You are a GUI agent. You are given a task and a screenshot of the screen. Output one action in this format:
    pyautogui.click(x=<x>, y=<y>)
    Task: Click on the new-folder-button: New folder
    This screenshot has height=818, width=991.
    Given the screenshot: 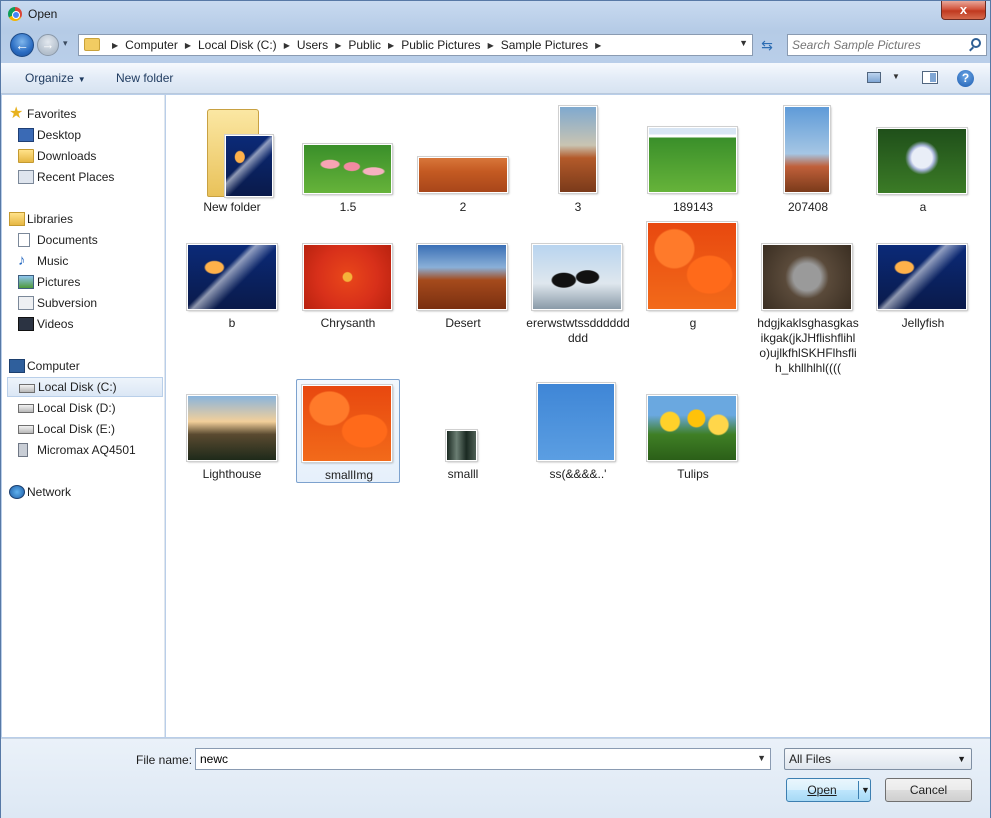 What is the action you would take?
    pyautogui.click(x=144, y=78)
    